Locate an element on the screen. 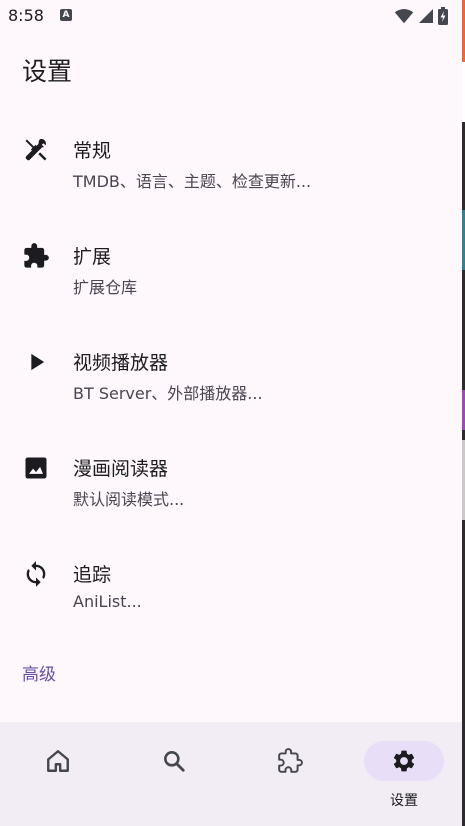  setting-title: 追踪 is located at coordinates (92, 575).